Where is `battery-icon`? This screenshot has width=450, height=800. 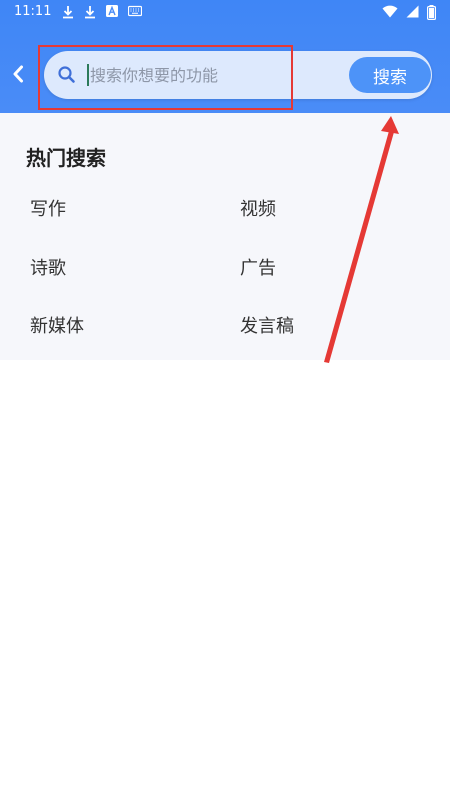
battery-icon is located at coordinates (431, 12).